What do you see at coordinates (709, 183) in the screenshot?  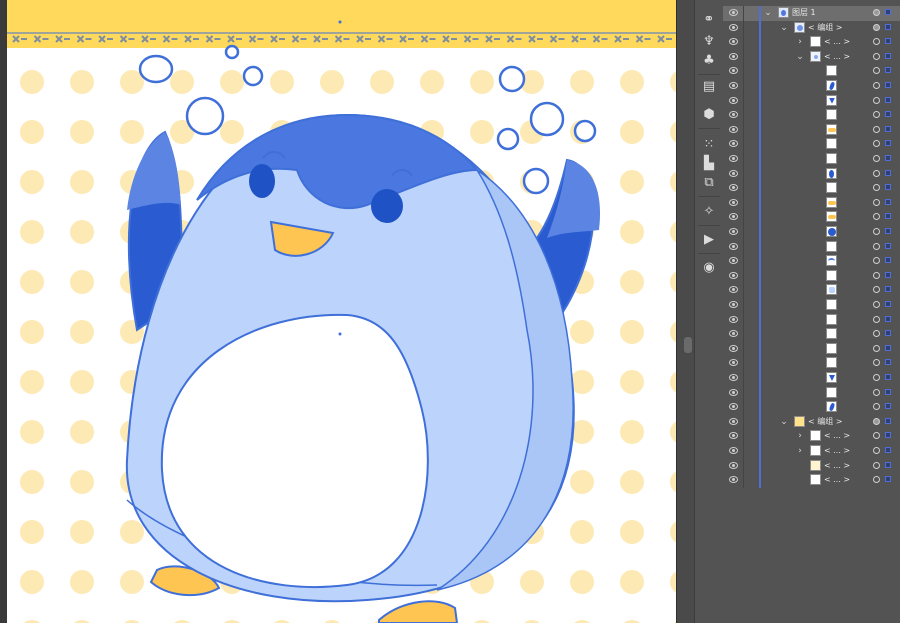 I see `transform-icon: ⧉` at bounding box center [709, 183].